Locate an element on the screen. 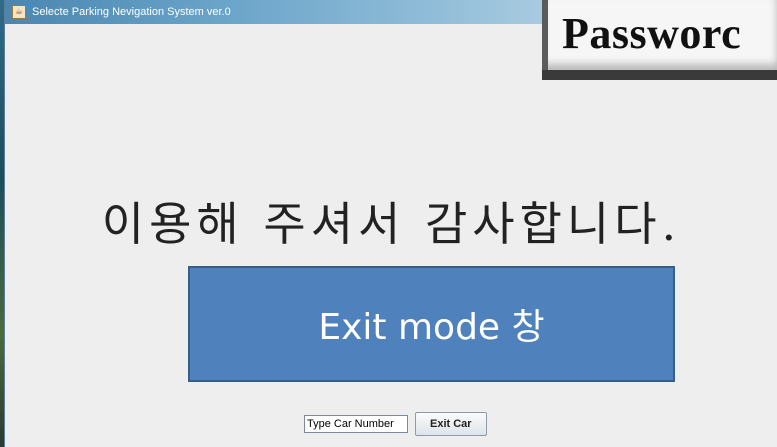  thanks-message: 이용해 주셔서 감사합니다. is located at coordinates (391, 224).